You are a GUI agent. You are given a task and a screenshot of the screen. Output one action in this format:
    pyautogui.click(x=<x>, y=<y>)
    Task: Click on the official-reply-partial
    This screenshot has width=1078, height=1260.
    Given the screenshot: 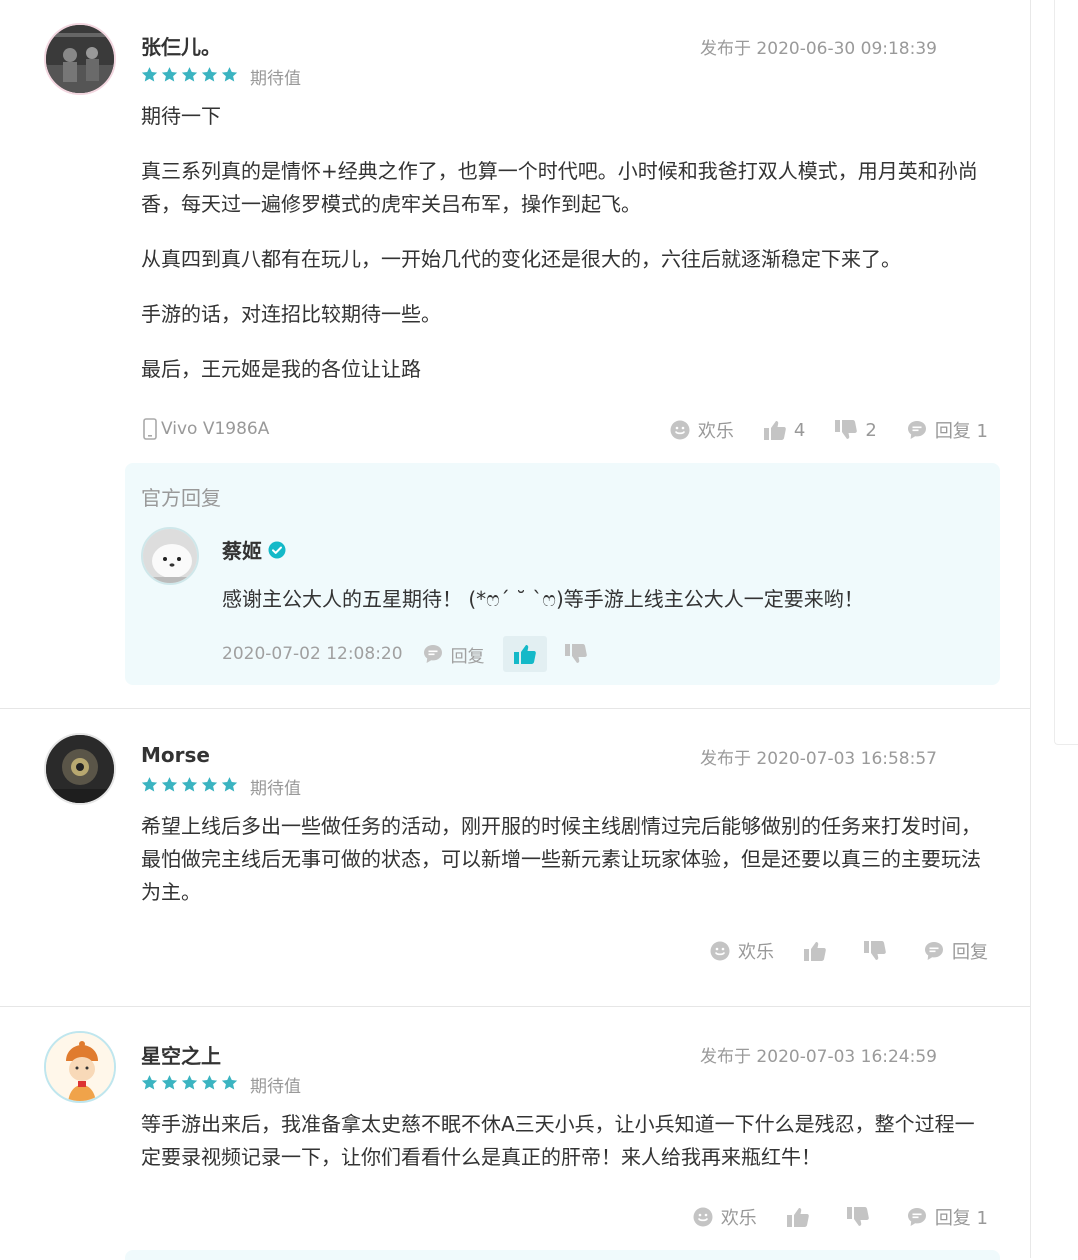 What is the action you would take?
    pyautogui.click(x=562, y=1255)
    